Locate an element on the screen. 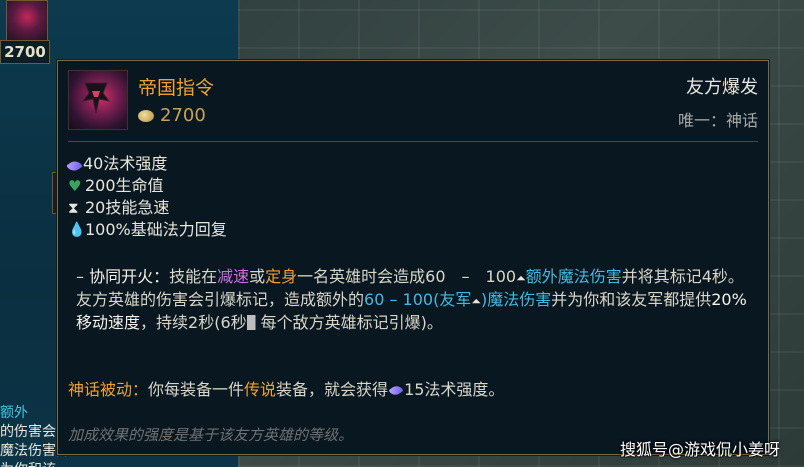 This screenshot has height=467, width=804. immobilize-keyword: 定身 is located at coordinates (281, 276).